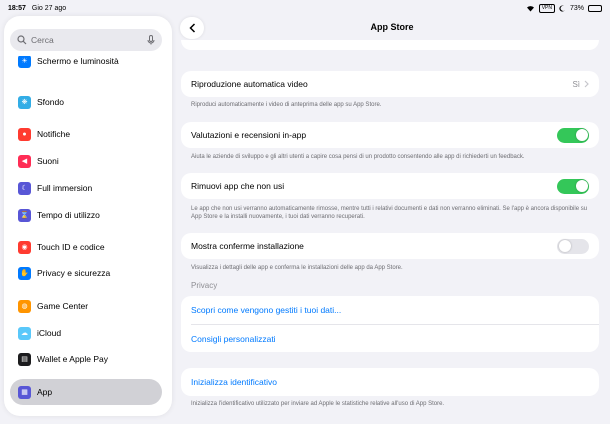  What do you see at coordinates (24, 134) in the screenshot?
I see `bell-icon: ●` at bounding box center [24, 134].